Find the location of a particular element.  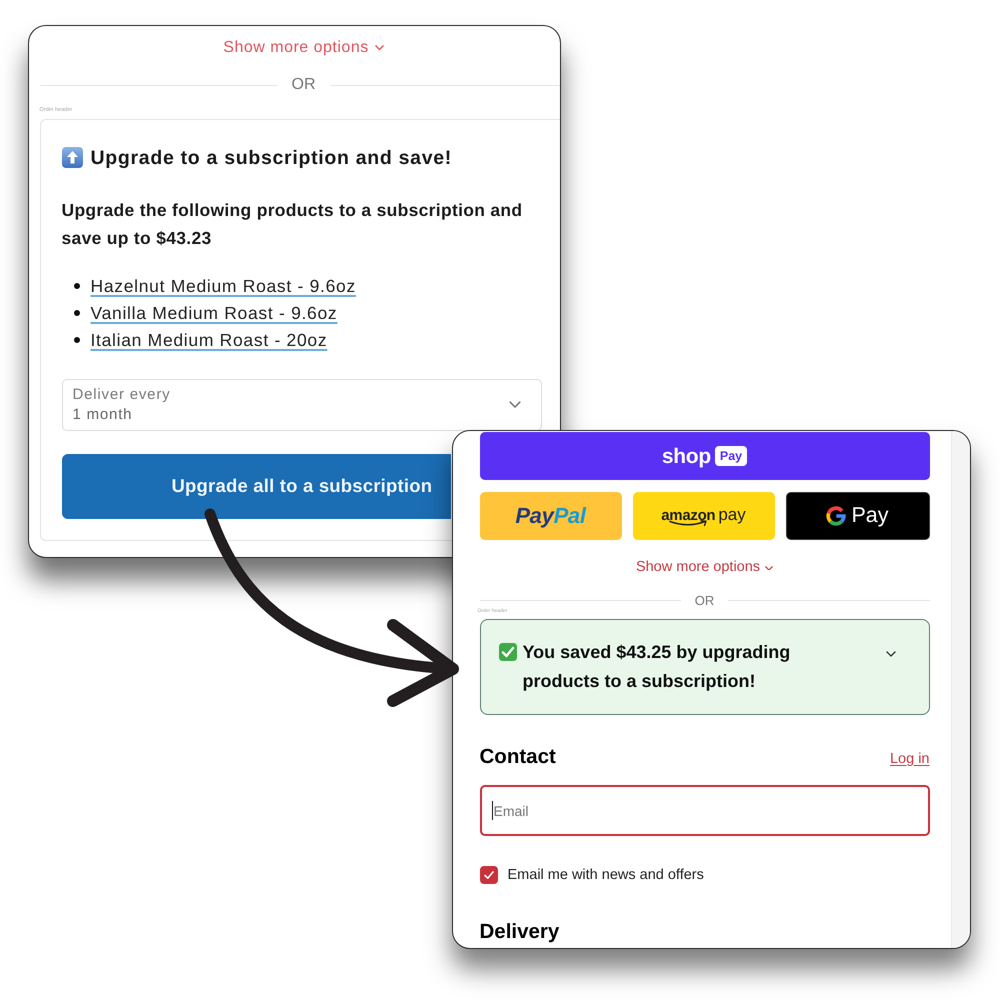

check-mark-icon is located at coordinates (507, 652).